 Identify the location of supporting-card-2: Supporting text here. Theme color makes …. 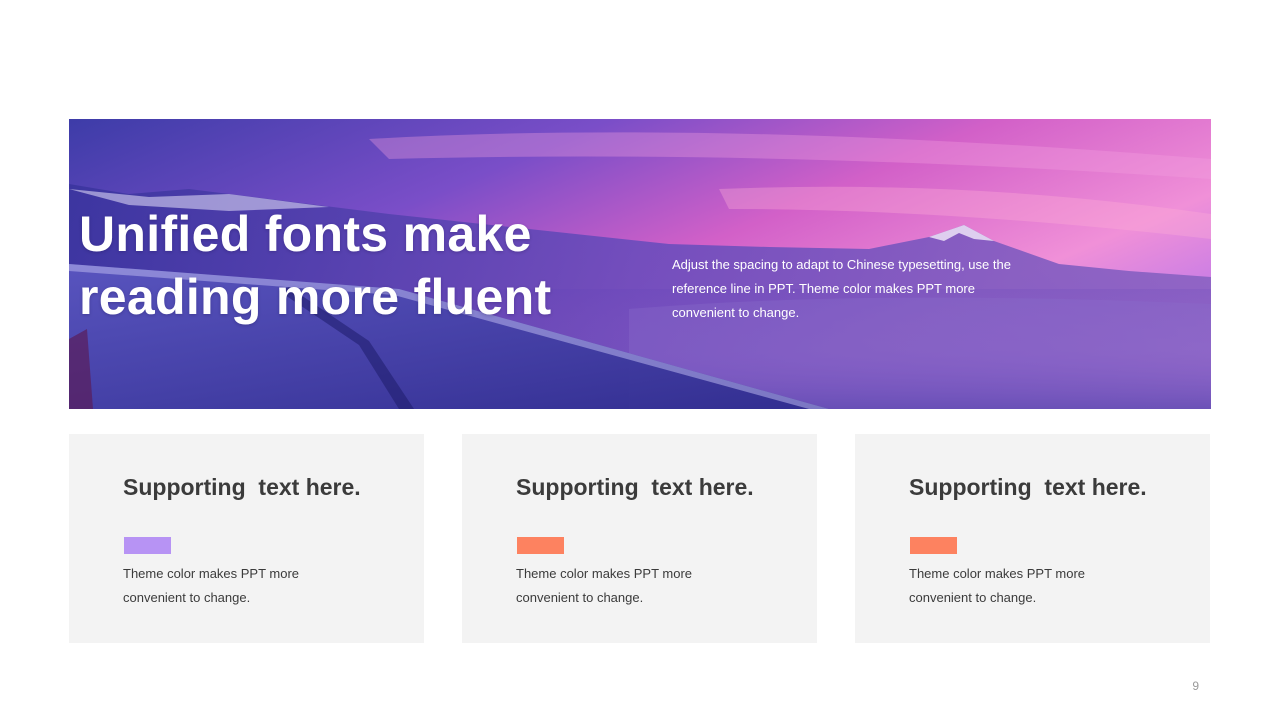
(639, 538).